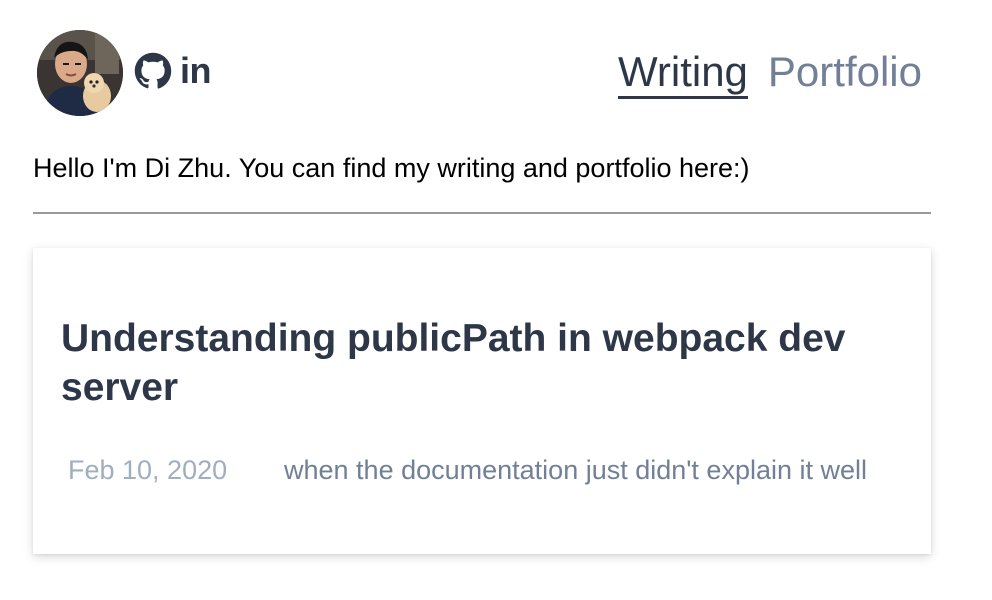 This screenshot has width=992, height=600. Describe the element at coordinates (173, 71) in the screenshot. I see `social-links: in` at that location.